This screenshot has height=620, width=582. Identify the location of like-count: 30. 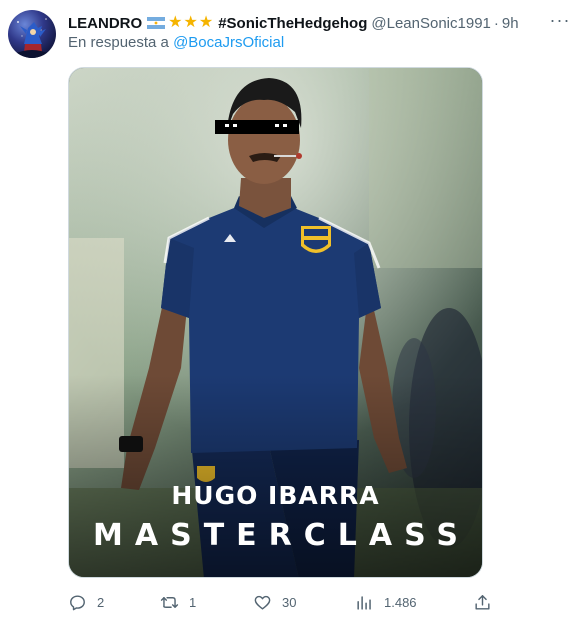
(289, 602).